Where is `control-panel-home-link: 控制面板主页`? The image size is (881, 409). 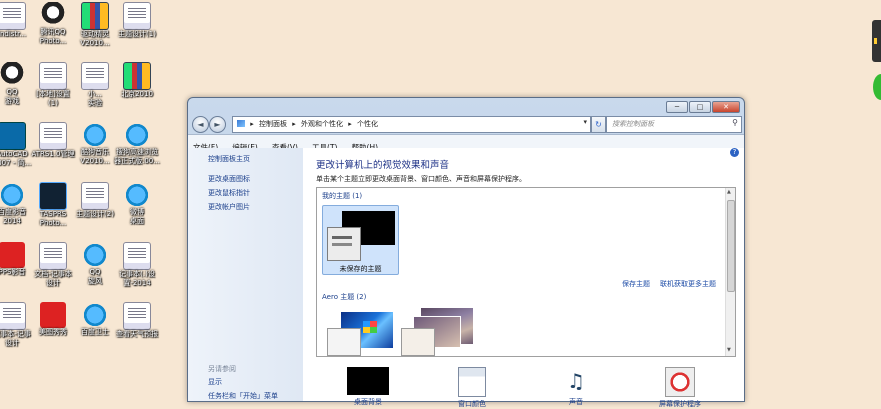 control-panel-home-link: 控制面板主页 is located at coordinates (229, 159).